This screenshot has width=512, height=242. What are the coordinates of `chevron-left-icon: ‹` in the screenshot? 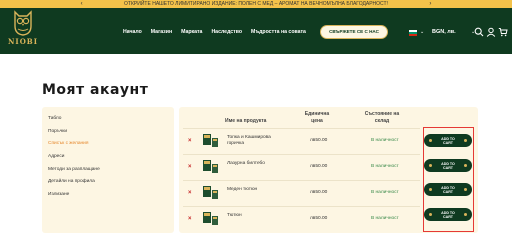 It's located at (82, 4).